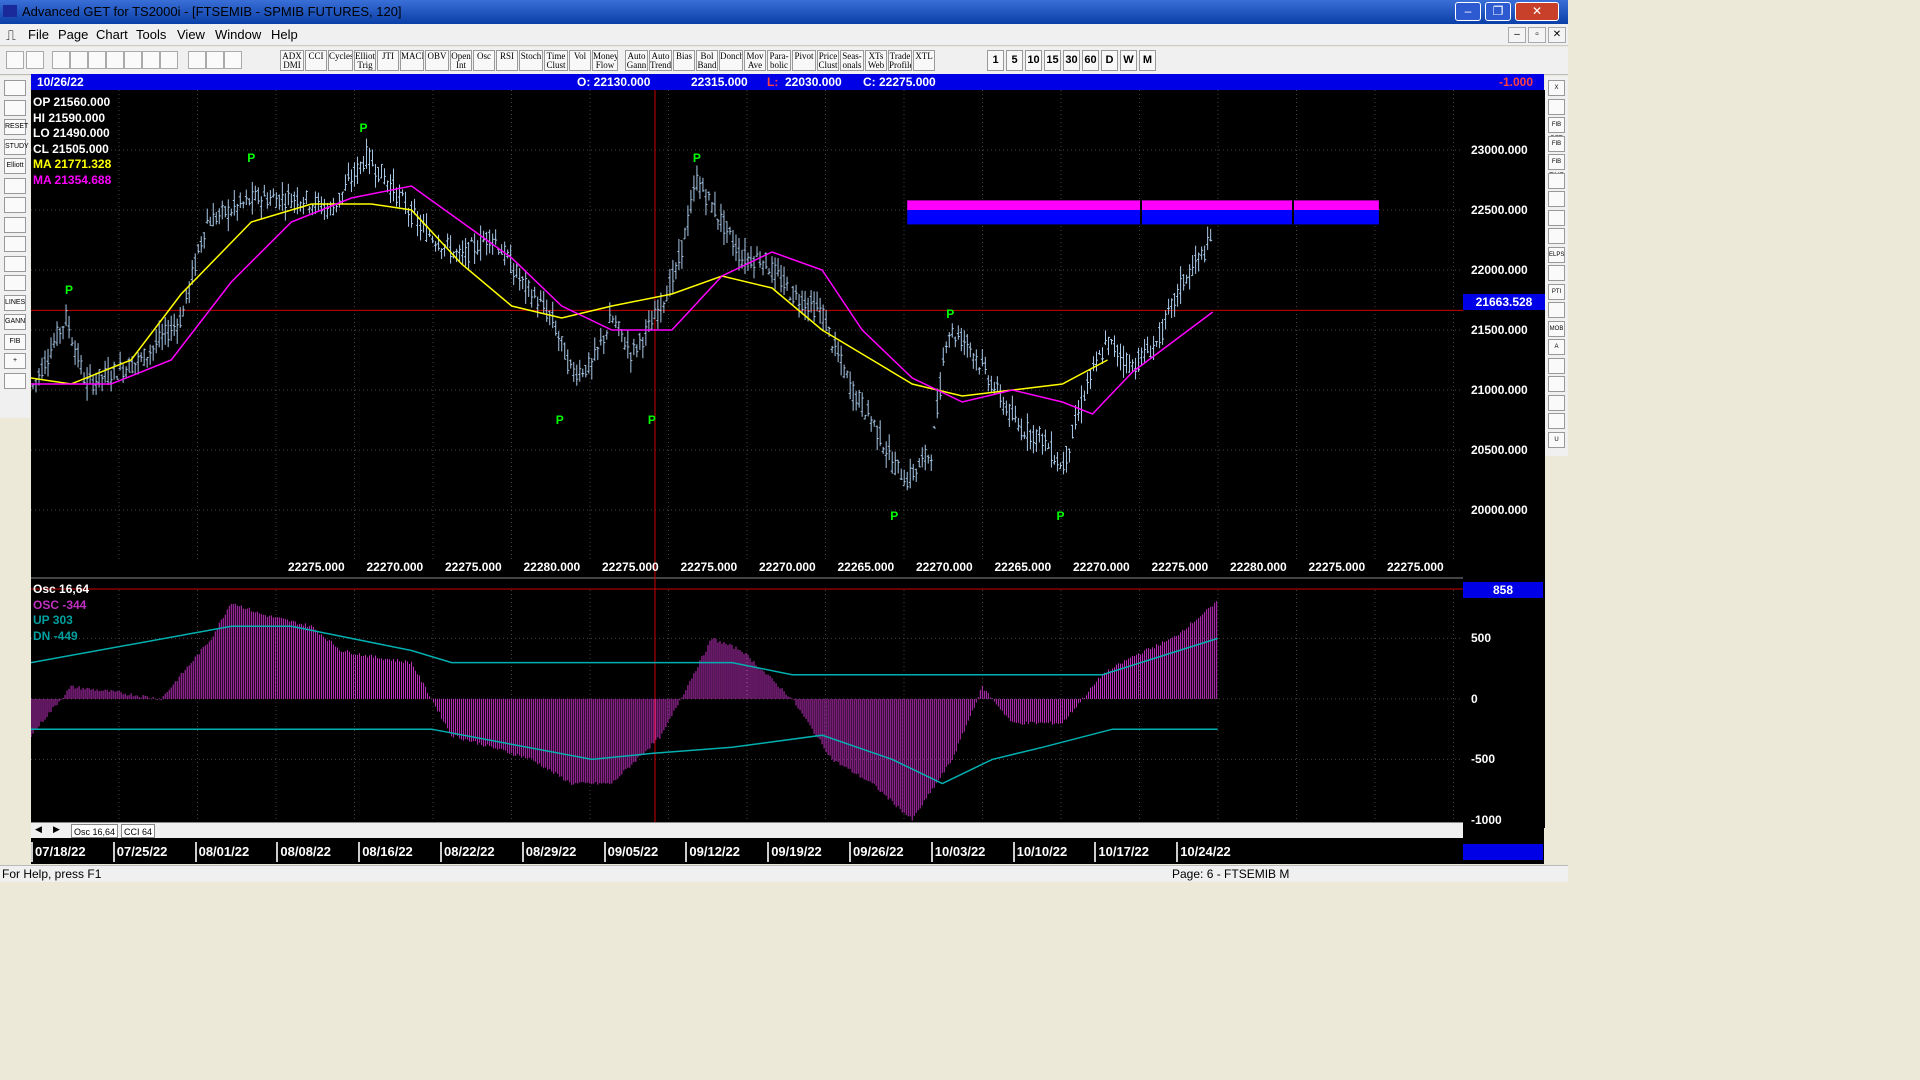 This screenshot has height=1080, width=1920. What do you see at coordinates (1556, 148) in the screenshot?
I see `study-tool-button: FIB EXT` at bounding box center [1556, 148].